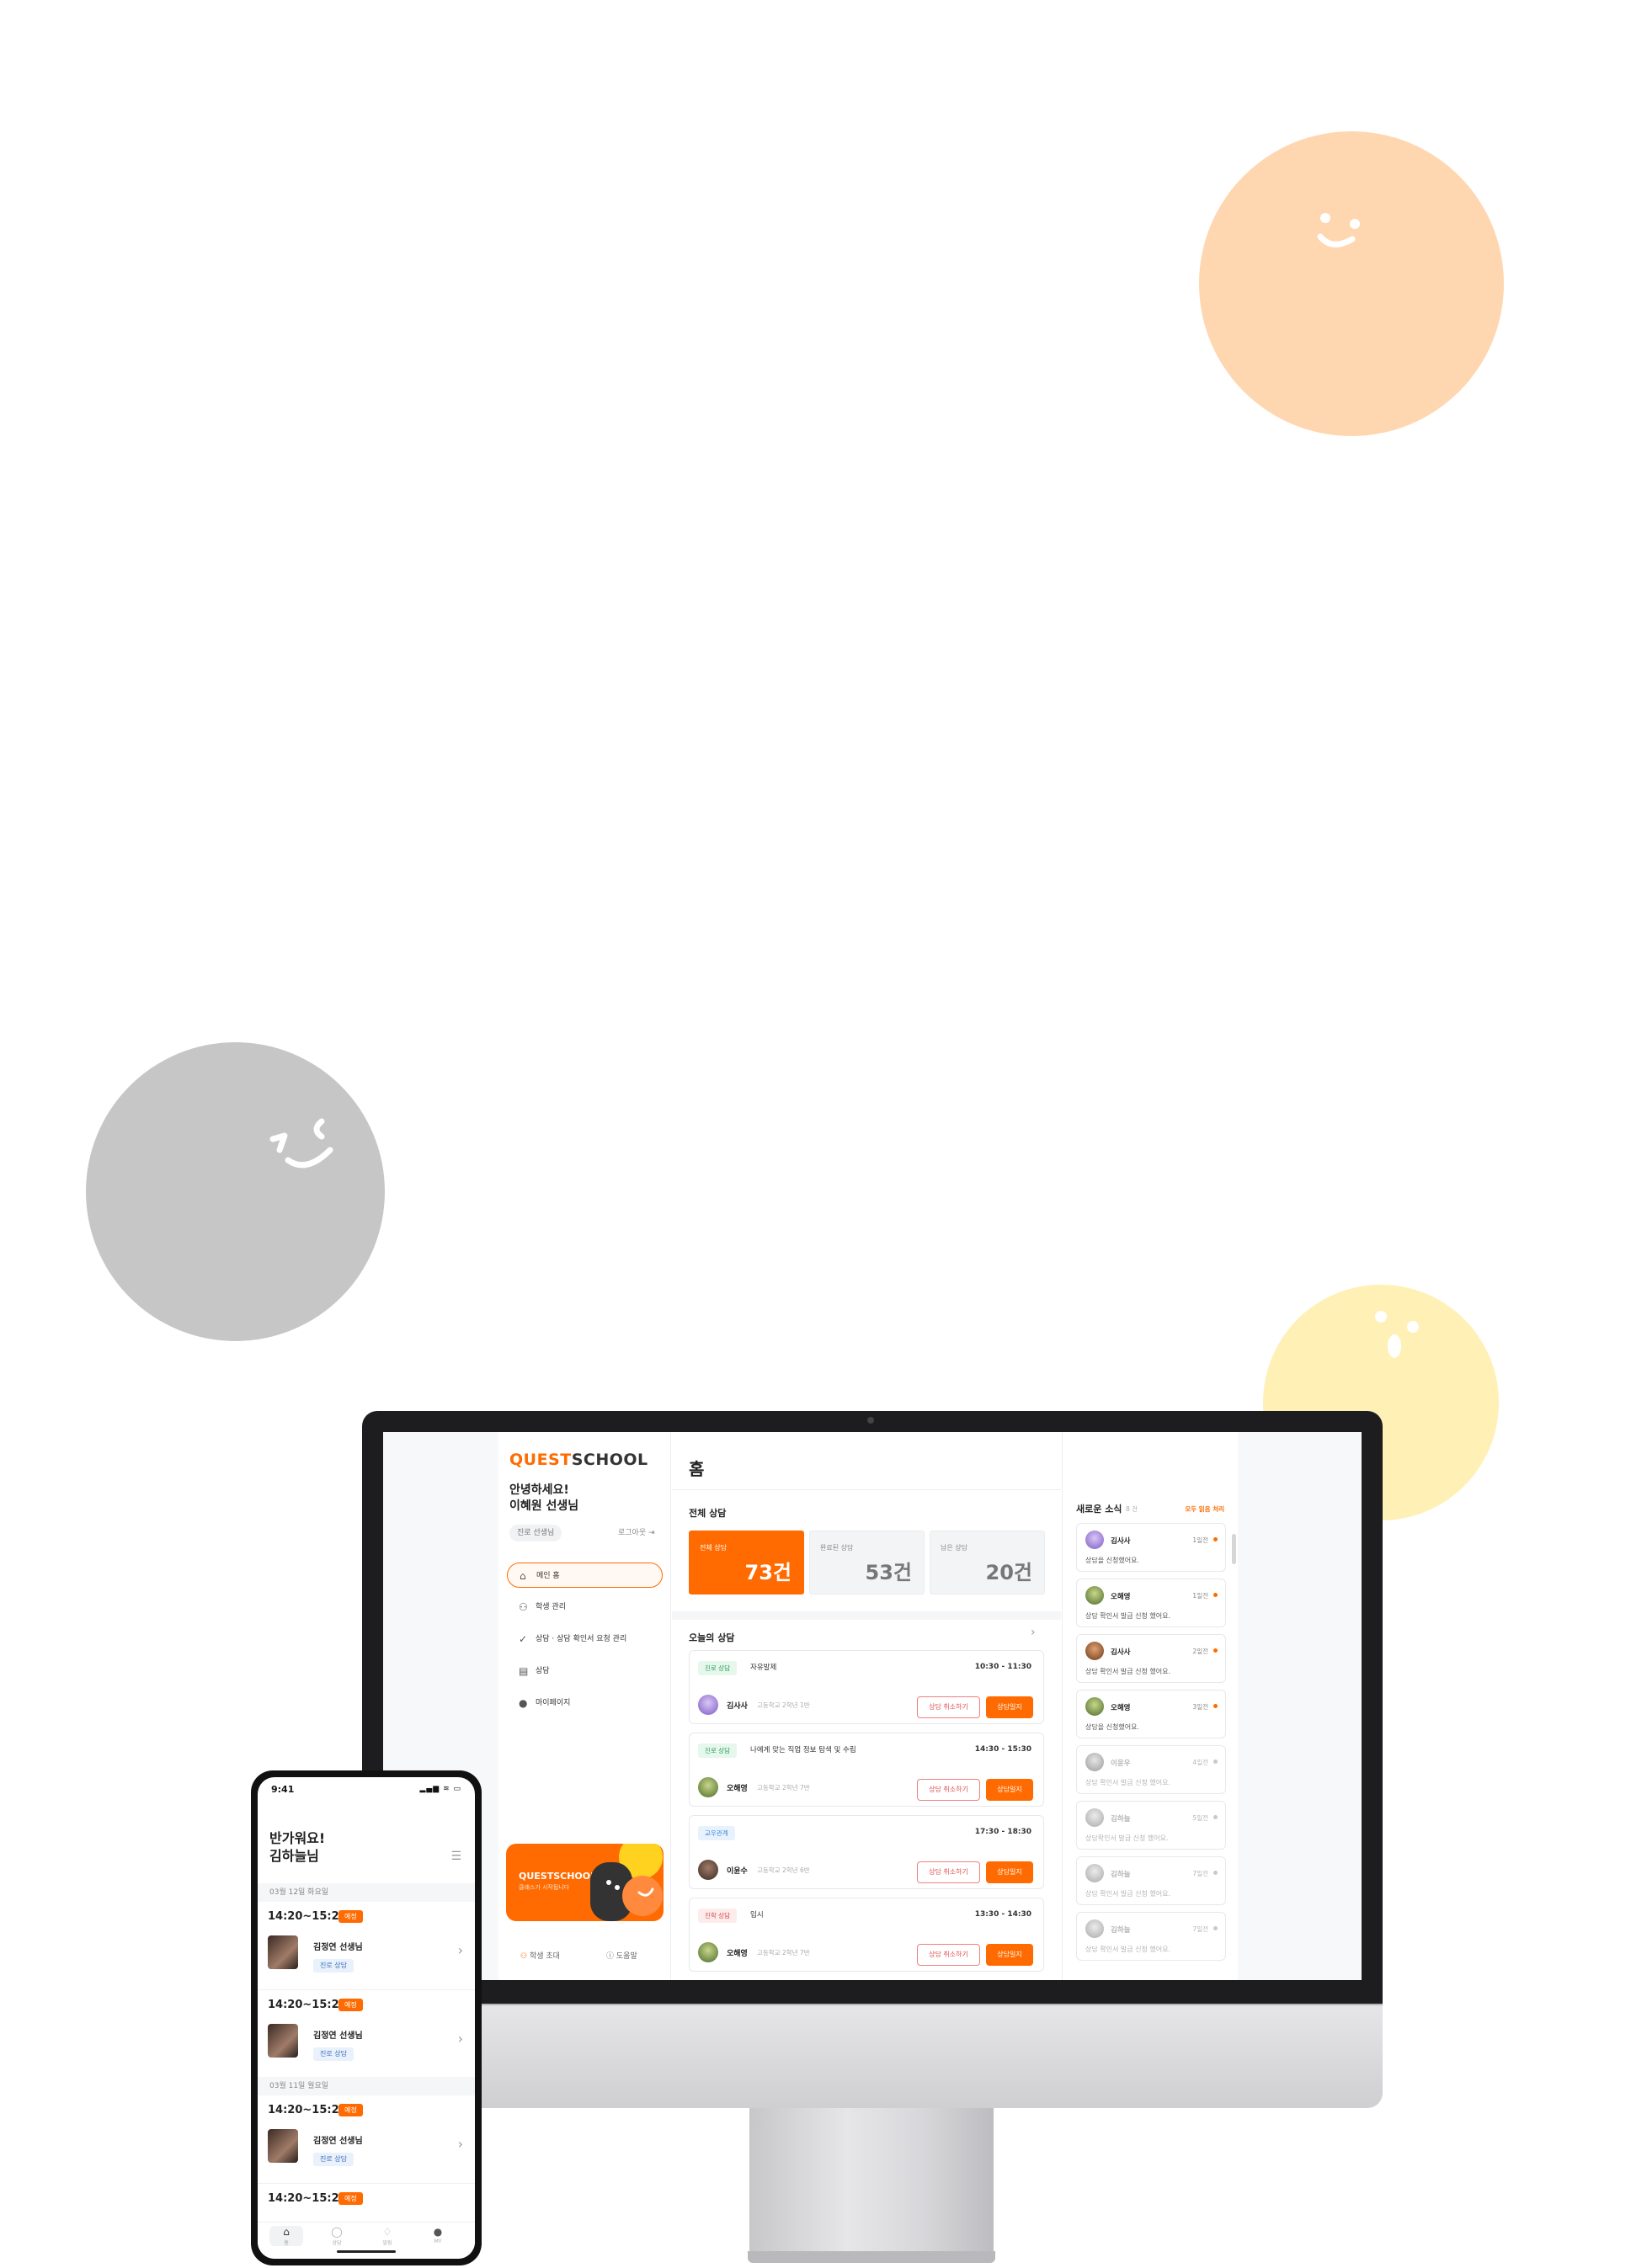 This screenshot has height=2268, width=1647. I want to click on tab-counsel: ◯ 상담, so click(337, 2236).